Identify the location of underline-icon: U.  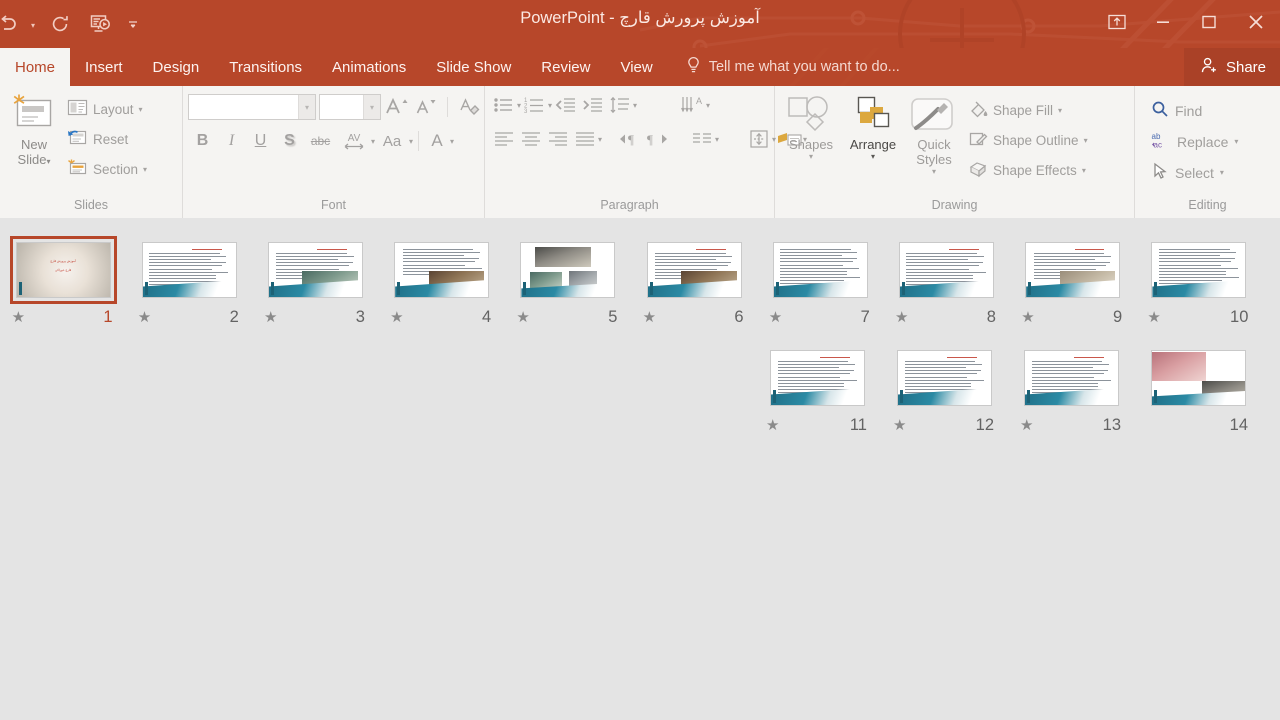
(260, 141).